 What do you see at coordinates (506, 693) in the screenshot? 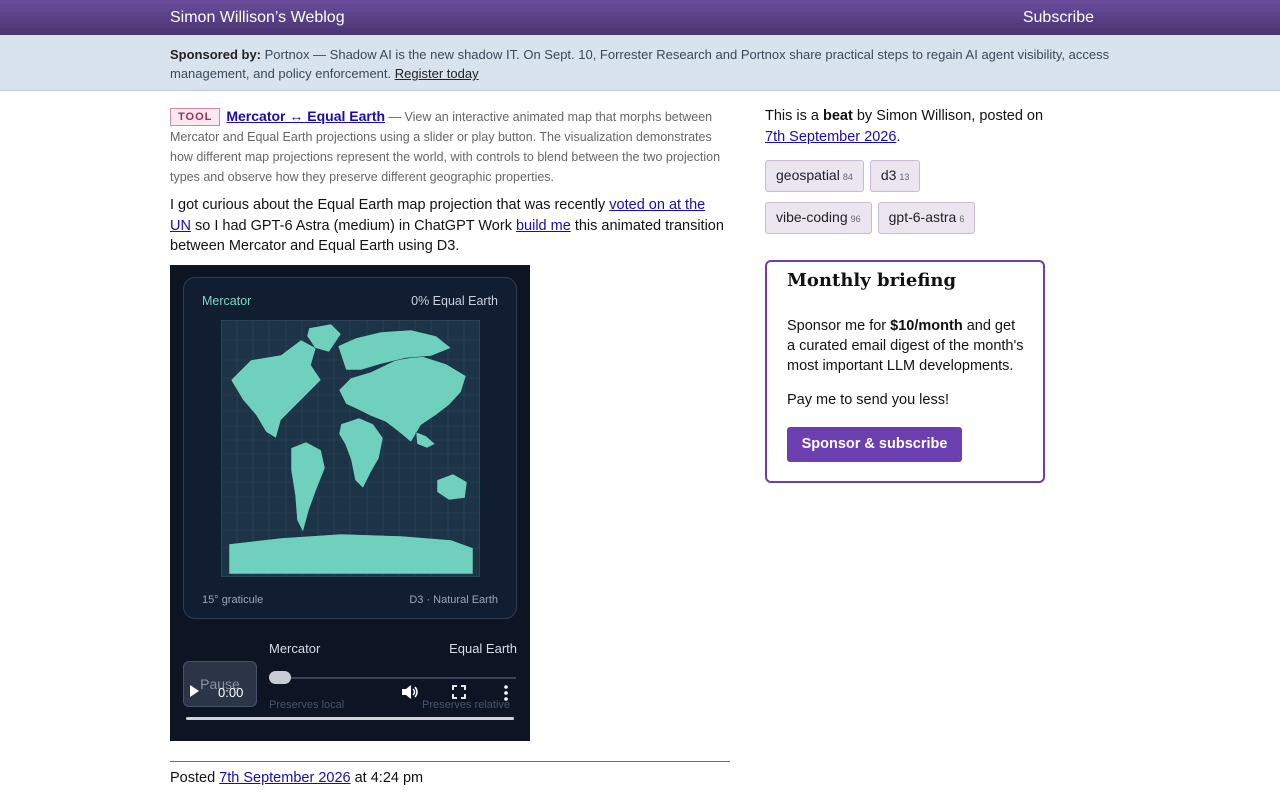
I see `more-options-icon` at bounding box center [506, 693].